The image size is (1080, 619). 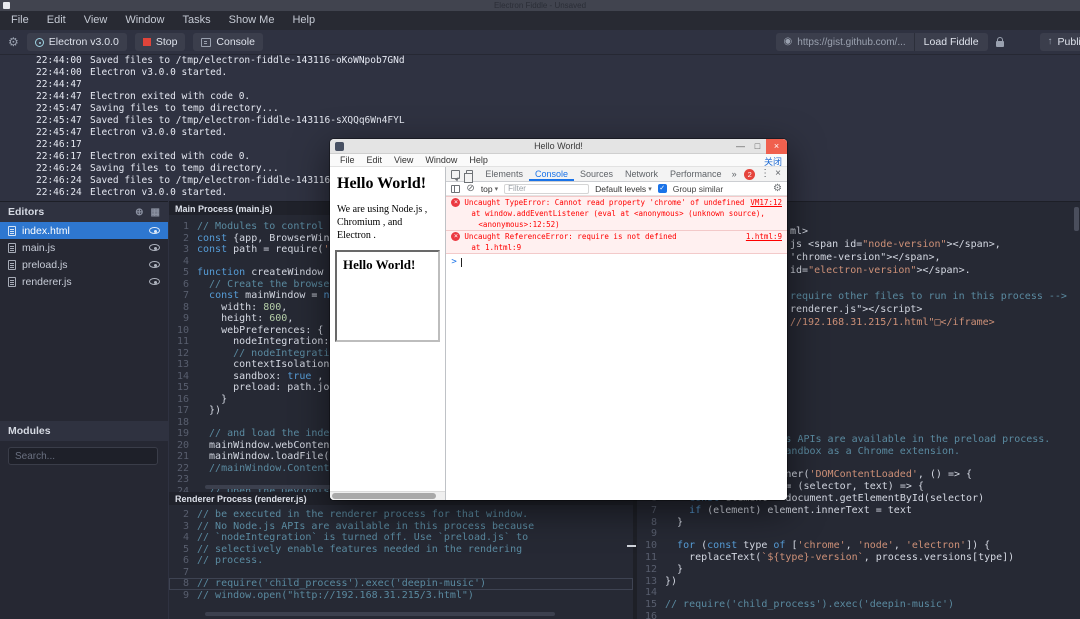 I want to click on minimize-button: —, so click(x=740, y=146).